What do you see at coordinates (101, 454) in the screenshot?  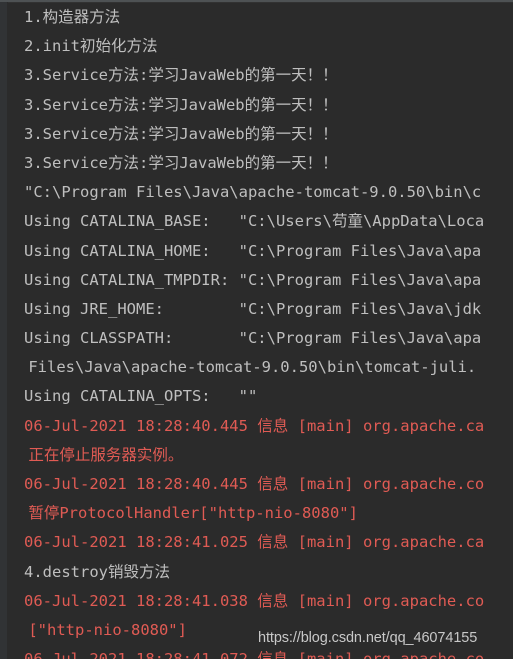 I see `console-log-line: 正在停止服务器实例。` at bounding box center [101, 454].